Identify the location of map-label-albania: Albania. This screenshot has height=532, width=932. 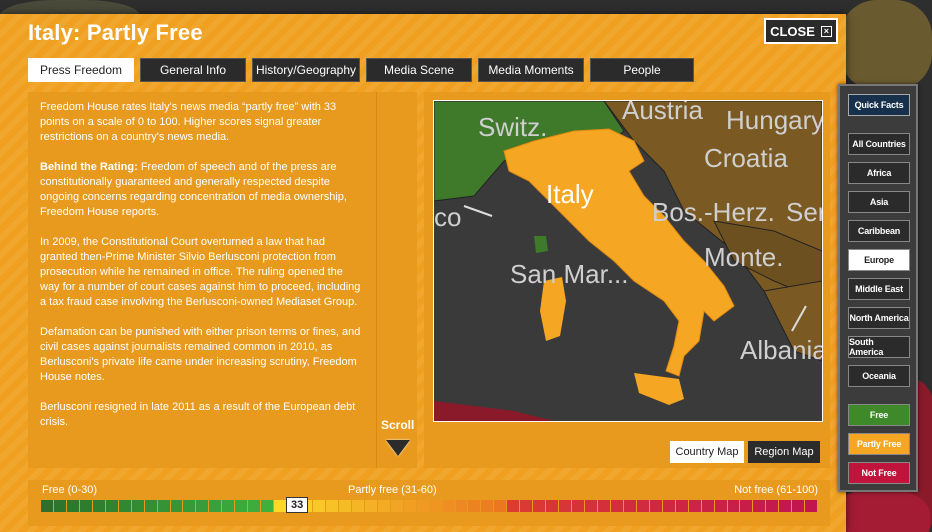
(781, 350).